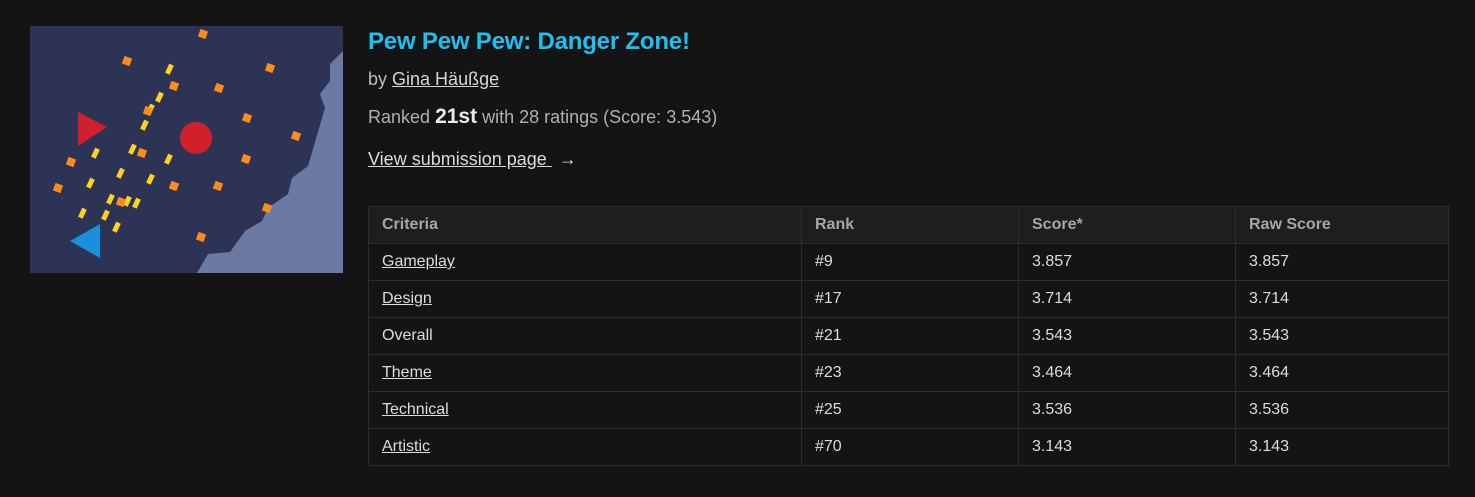 The height and width of the screenshot is (497, 1475). Describe the element at coordinates (1127, 410) in the screenshot. I see `score-cell: 3.536` at that location.